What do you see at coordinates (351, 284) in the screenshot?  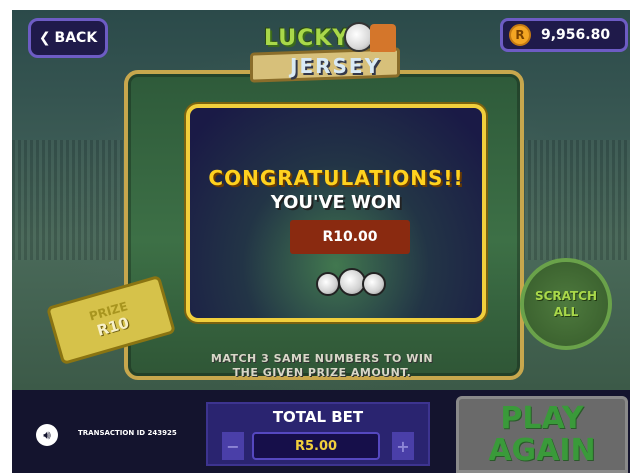 I see `footballs-graphic` at bounding box center [351, 284].